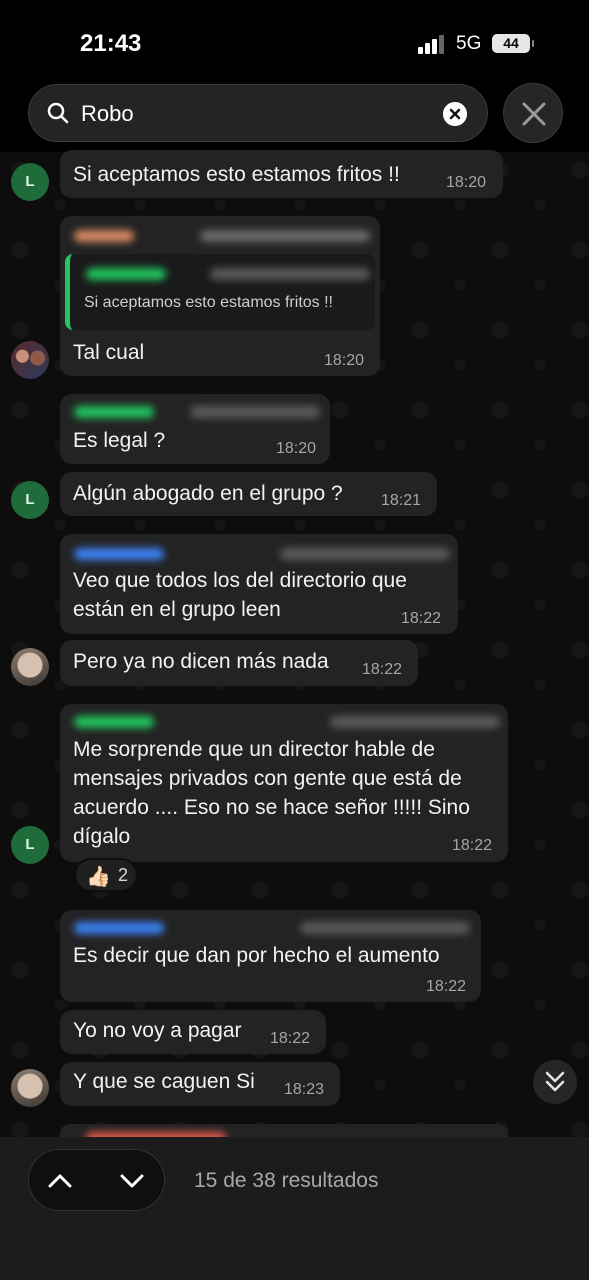  What do you see at coordinates (96, 1180) in the screenshot?
I see `result-navigation` at bounding box center [96, 1180].